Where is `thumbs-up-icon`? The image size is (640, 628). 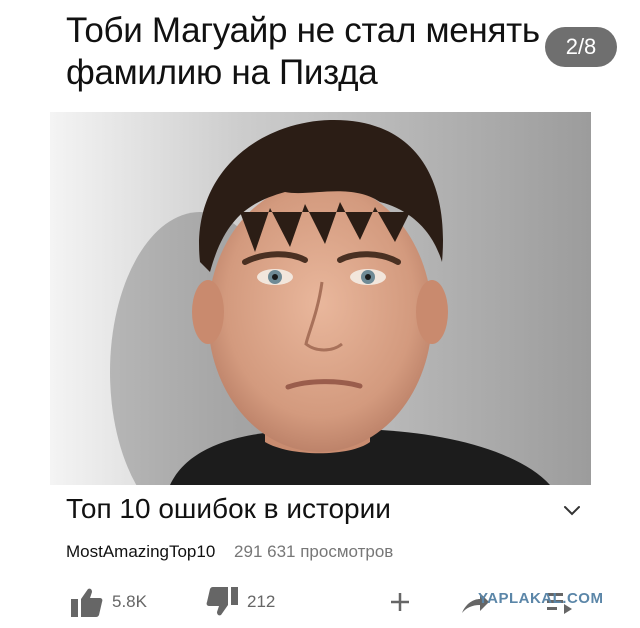
thumbs-up-icon is located at coordinates (87, 602).